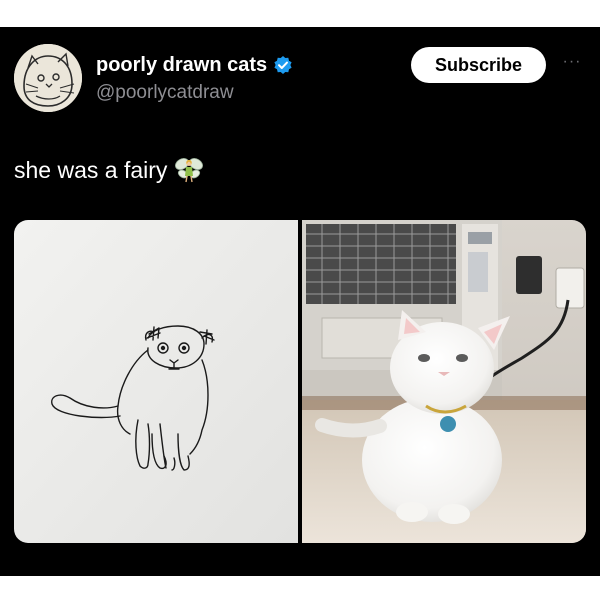 This screenshot has width=600, height=600. I want to click on fairy-emoji-icon, so click(189, 170).